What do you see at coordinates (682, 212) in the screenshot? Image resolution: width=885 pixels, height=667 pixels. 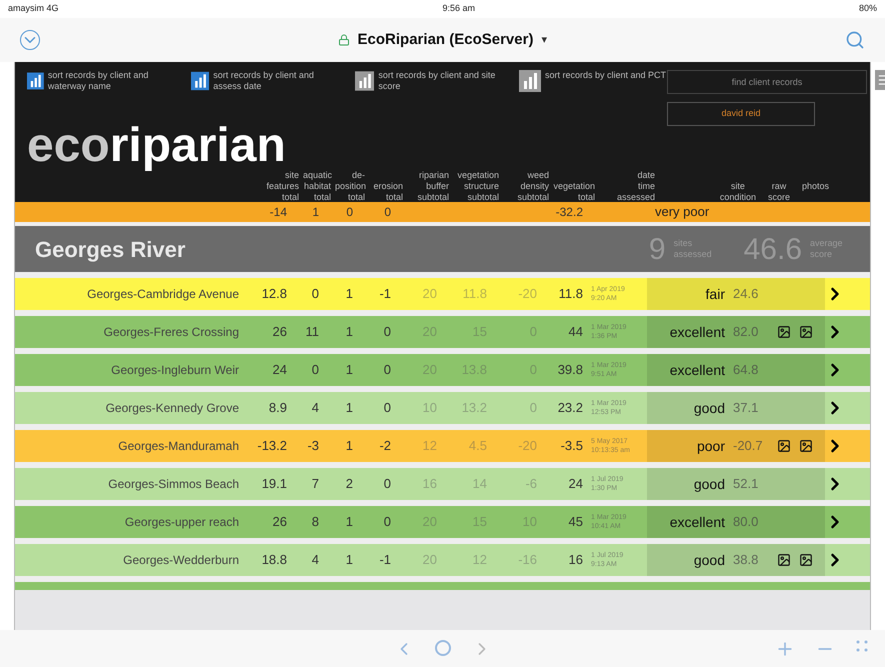 I see `condition-text: very poor` at bounding box center [682, 212].